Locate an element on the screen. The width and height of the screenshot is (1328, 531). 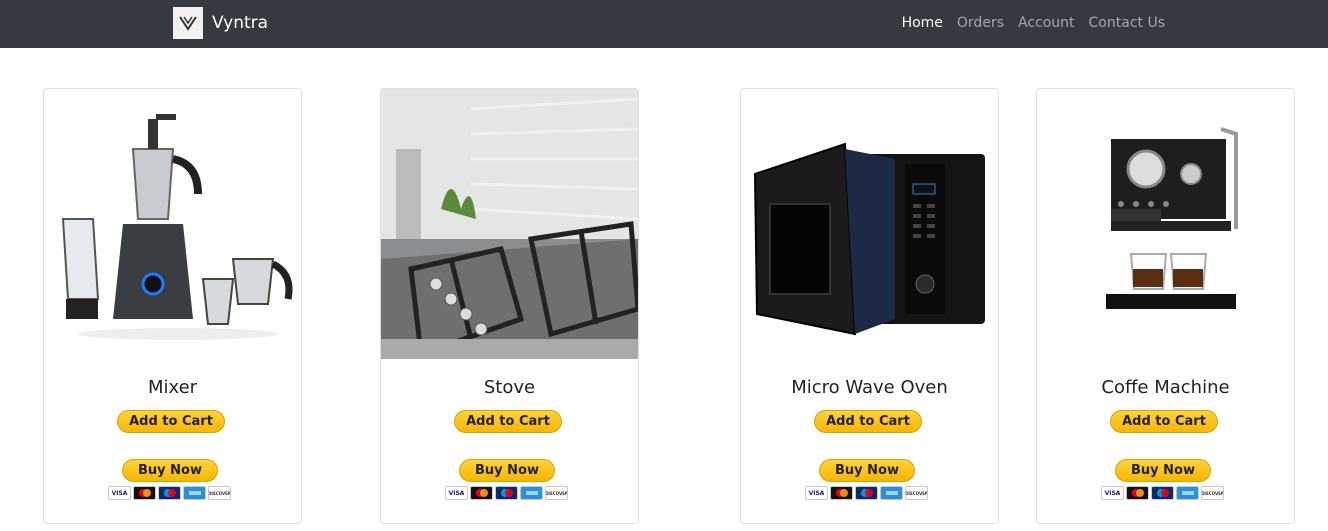
brand-link: Vyntra is located at coordinates (220, 23).